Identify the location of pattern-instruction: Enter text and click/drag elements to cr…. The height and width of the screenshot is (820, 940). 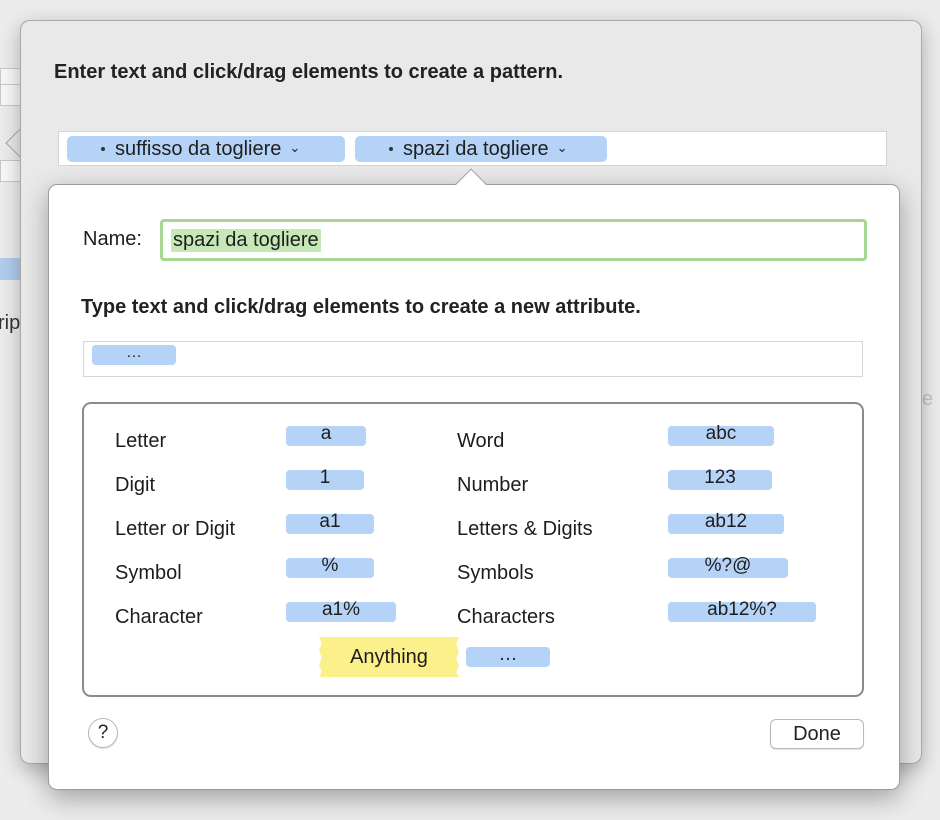
(309, 72).